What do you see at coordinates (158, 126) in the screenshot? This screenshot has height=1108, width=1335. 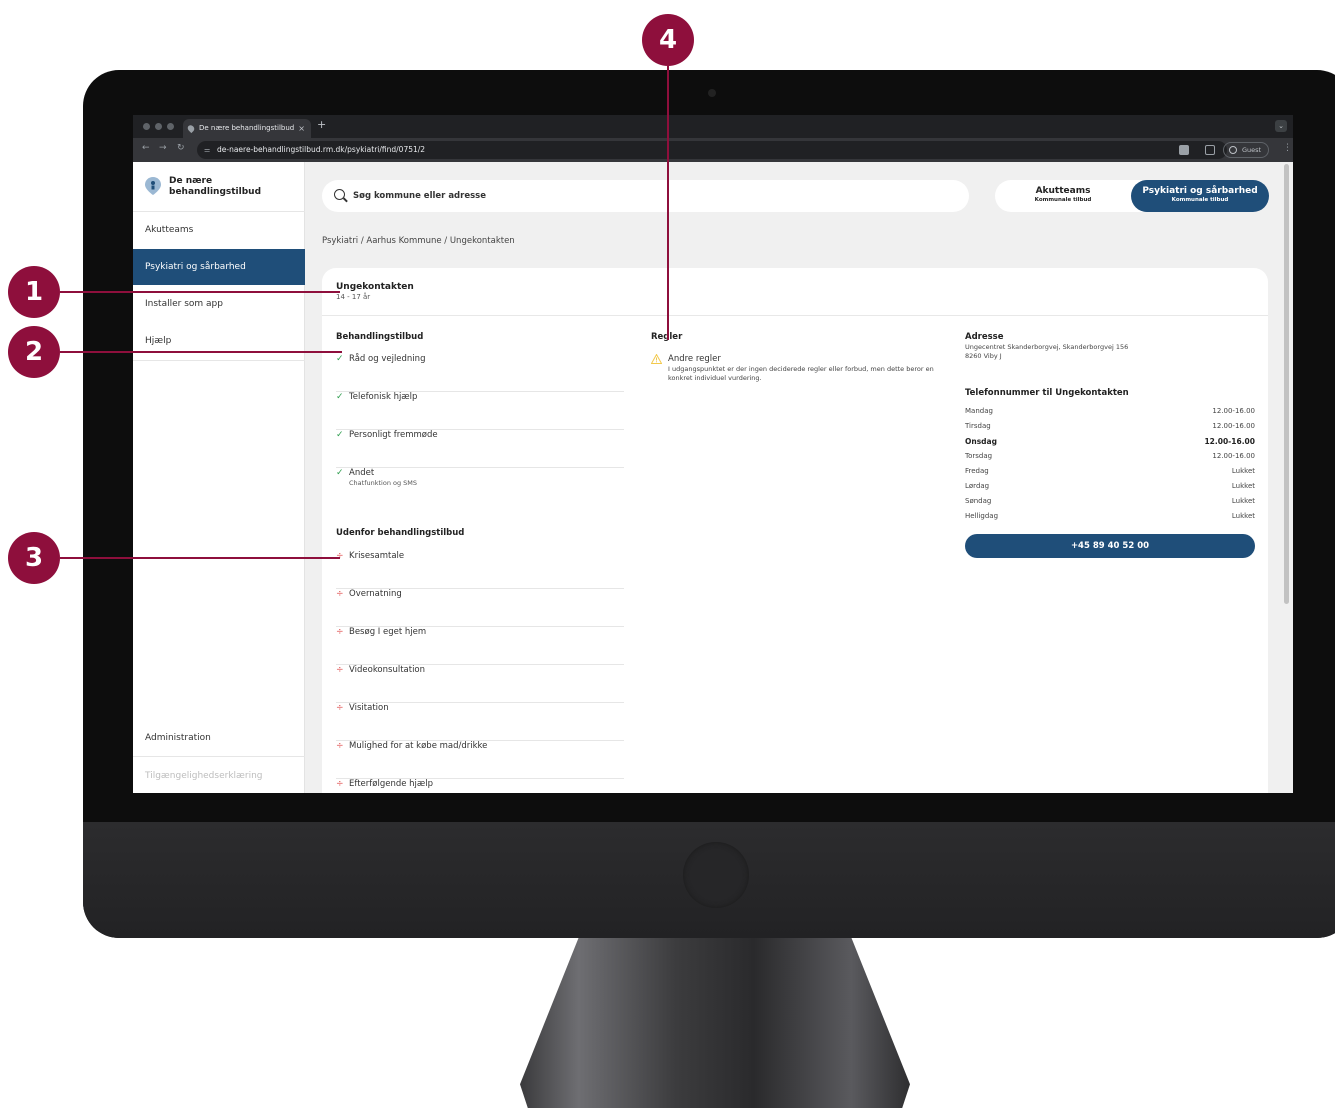 I see `minimize-window-icon` at bounding box center [158, 126].